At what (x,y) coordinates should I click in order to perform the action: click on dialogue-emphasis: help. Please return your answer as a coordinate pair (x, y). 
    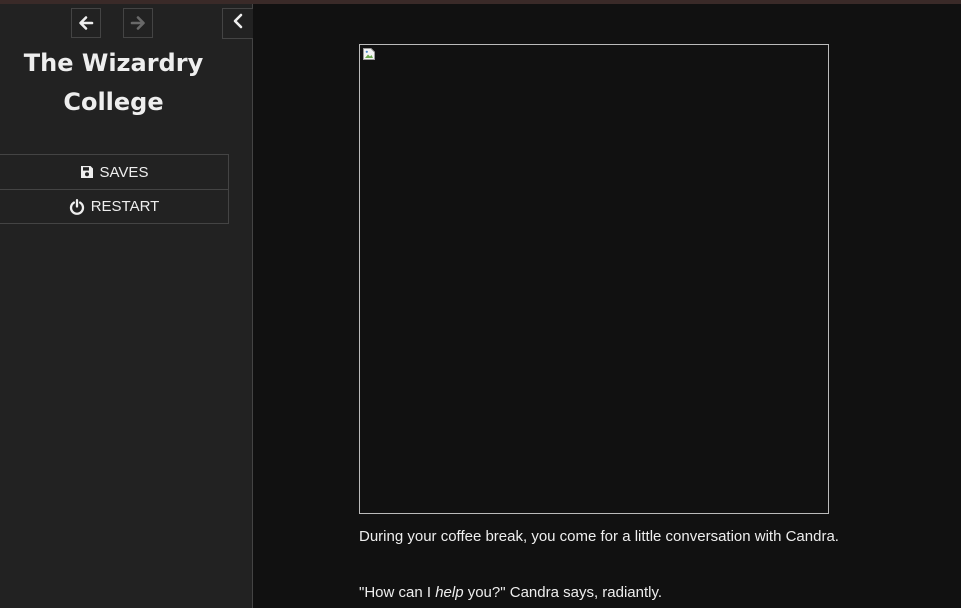
    Looking at the image, I should click on (449, 592).